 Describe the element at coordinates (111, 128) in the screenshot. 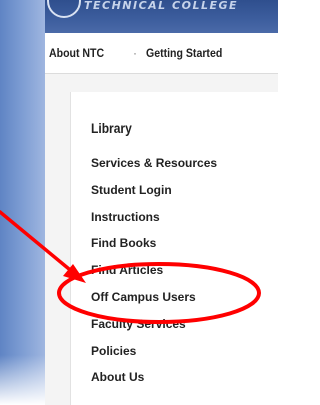

I see `sidebar-title: Library` at that location.